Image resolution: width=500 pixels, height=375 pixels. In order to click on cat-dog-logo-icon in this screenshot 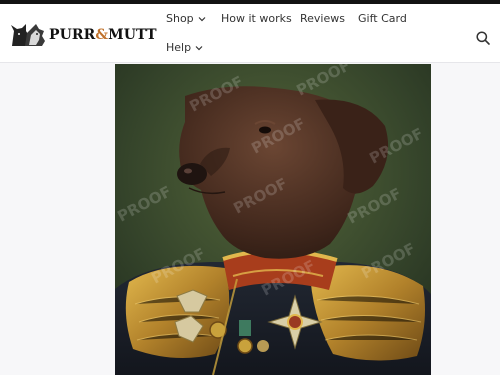, I will do `click(28, 35)`.